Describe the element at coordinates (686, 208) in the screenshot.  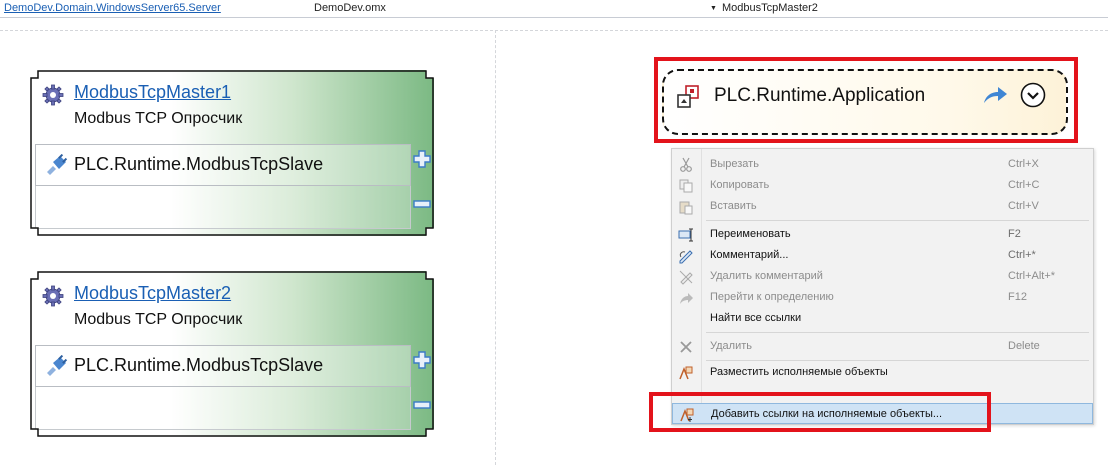
I see `paste-icon` at that location.